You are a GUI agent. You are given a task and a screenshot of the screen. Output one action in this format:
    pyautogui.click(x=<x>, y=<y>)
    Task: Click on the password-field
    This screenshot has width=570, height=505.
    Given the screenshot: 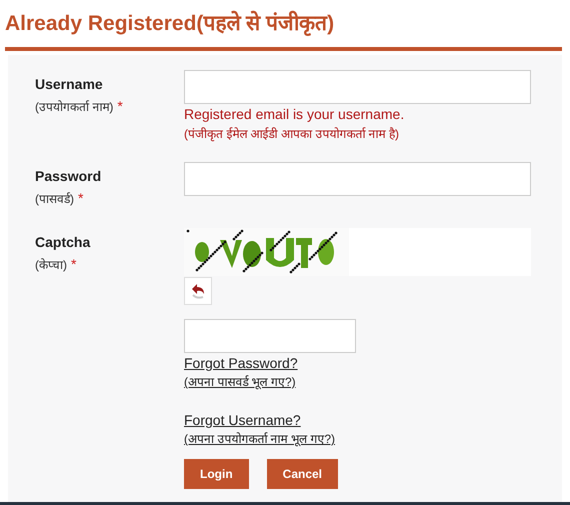 What is the action you would take?
    pyautogui.click(x=357, y=179)
    